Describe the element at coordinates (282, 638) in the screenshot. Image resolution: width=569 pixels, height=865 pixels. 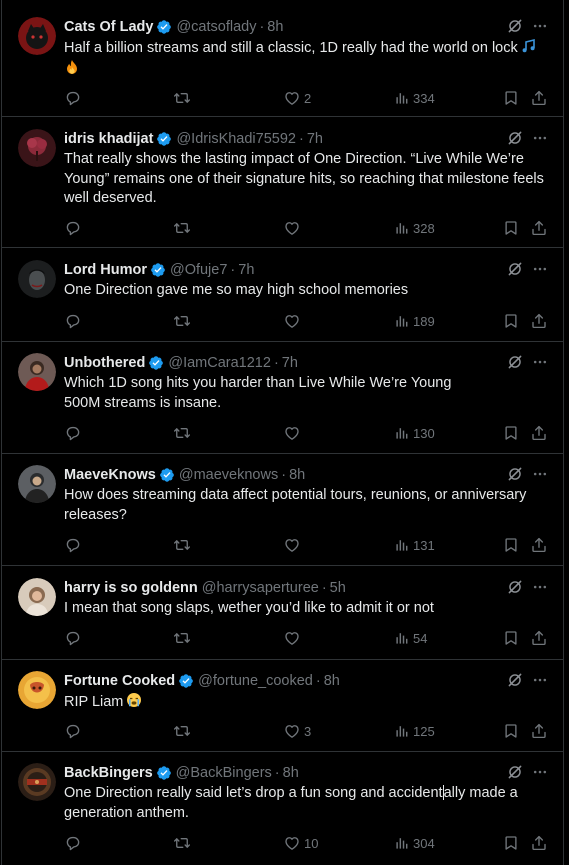
I see `post-actions: 54` at that location.